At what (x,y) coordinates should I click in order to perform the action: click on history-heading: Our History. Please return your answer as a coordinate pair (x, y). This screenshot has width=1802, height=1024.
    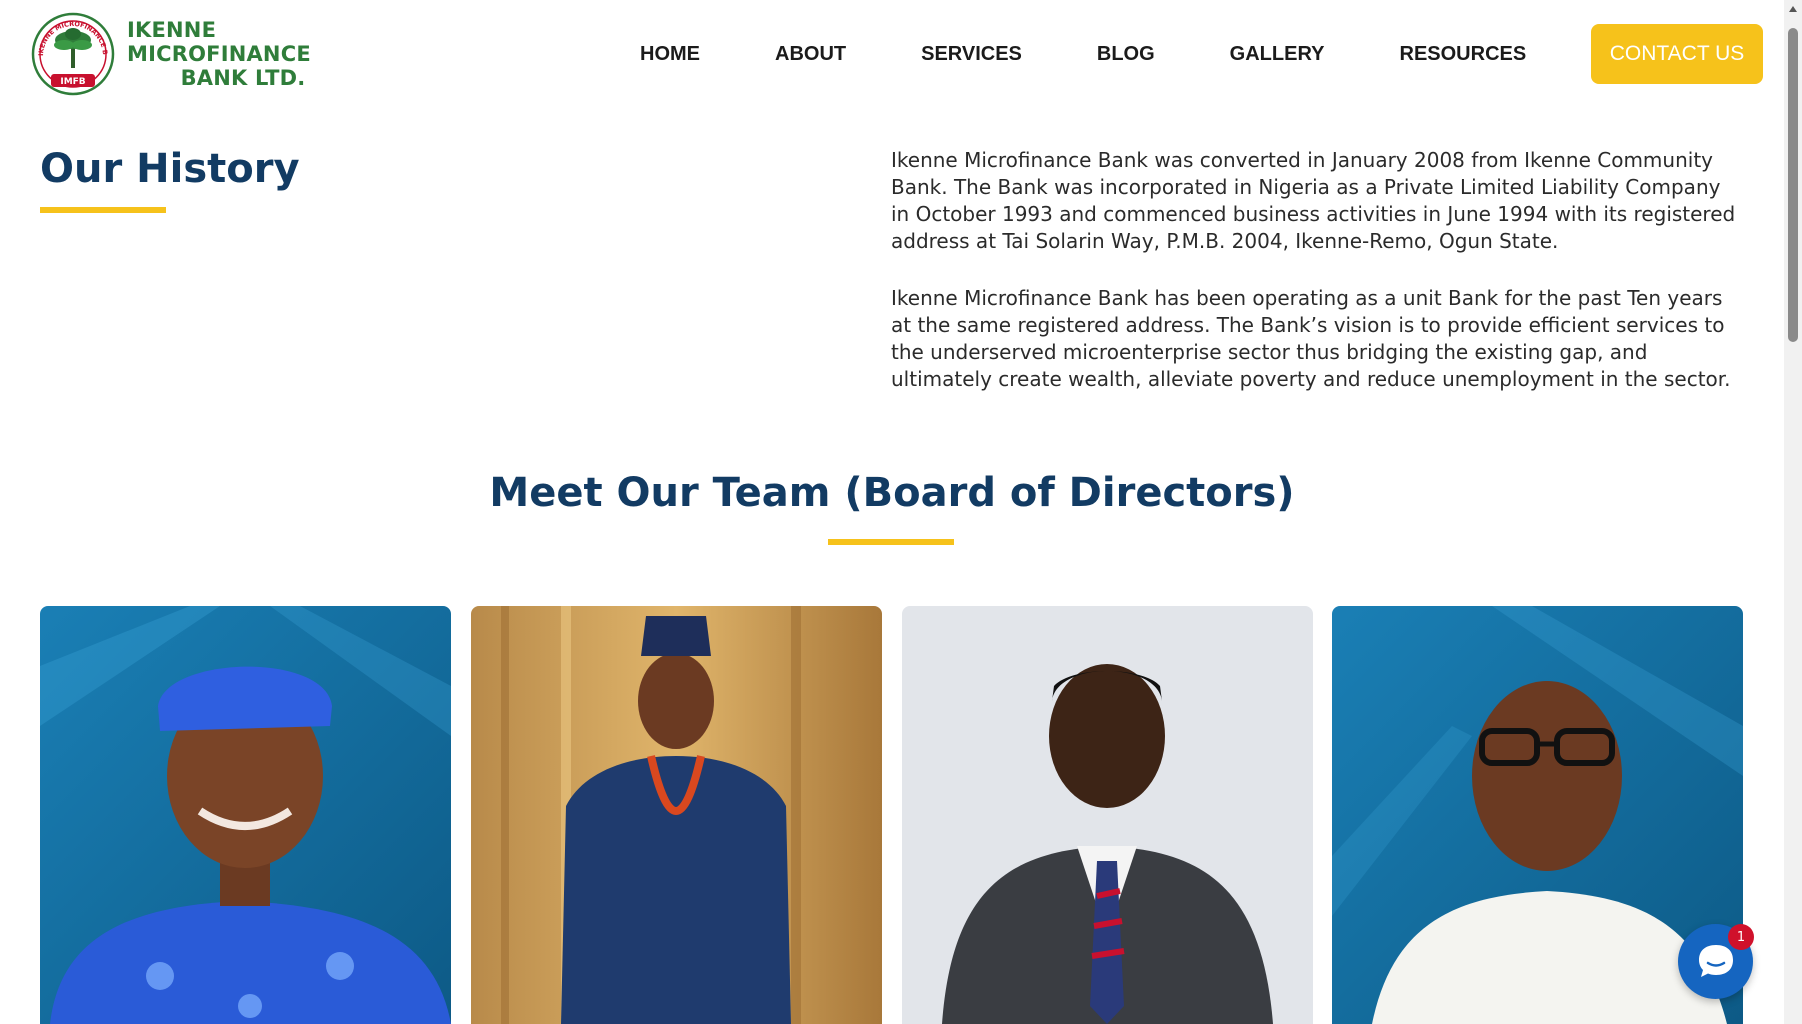
    Looking at the image, I should click on (170, 169).